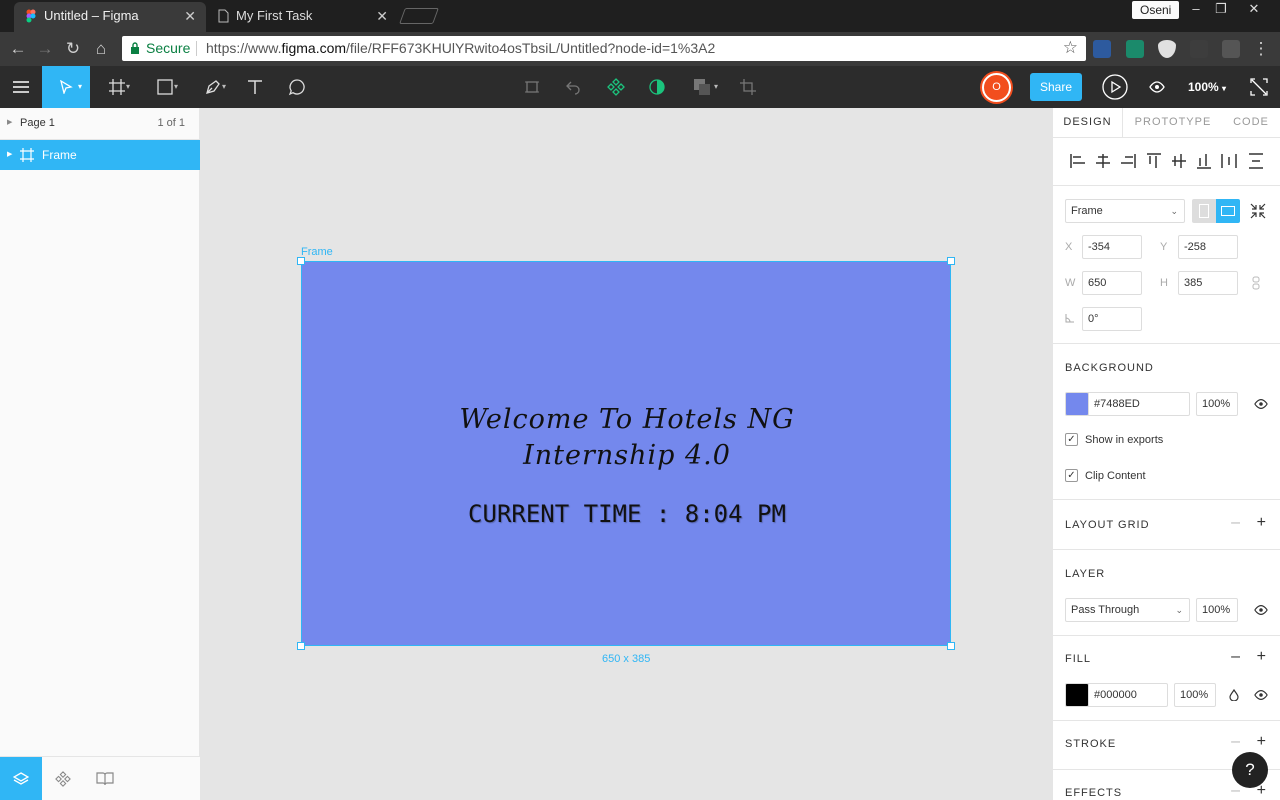 The image size is (1280, 800). I want to click on resize-handle-top-right, so click(951, 261).